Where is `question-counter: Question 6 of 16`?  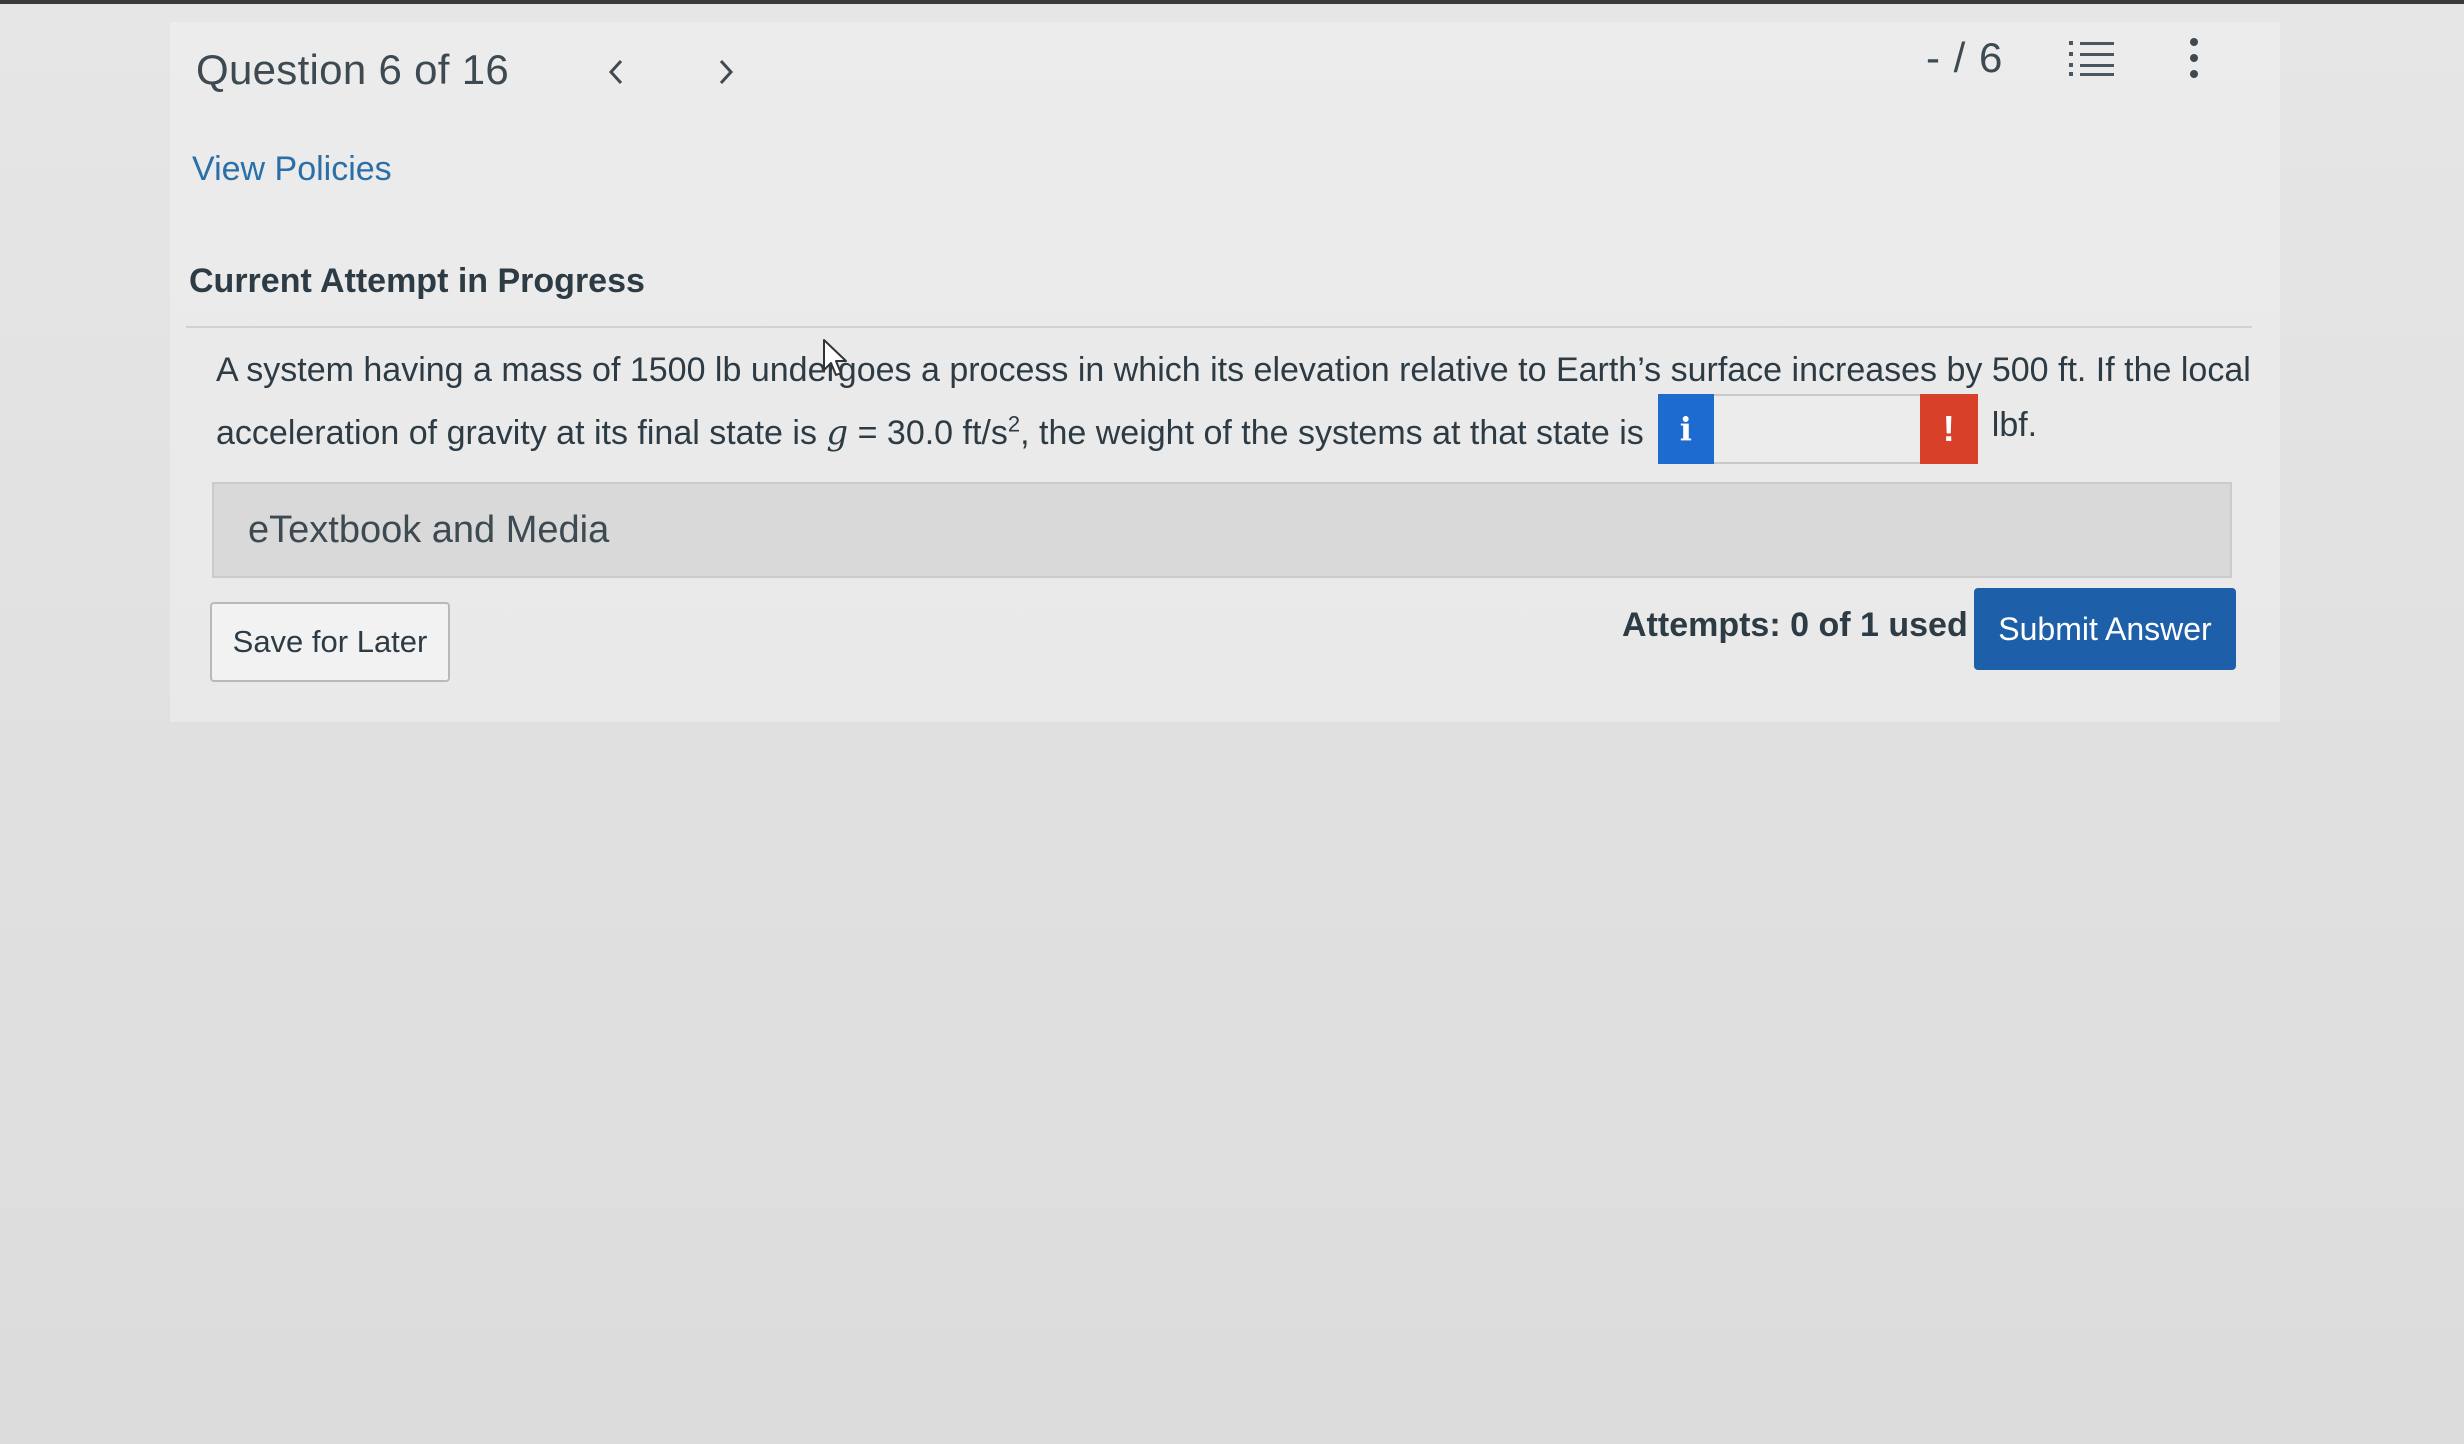 question-counter: Question 6 of 16 is located at coordinates (353, 69).